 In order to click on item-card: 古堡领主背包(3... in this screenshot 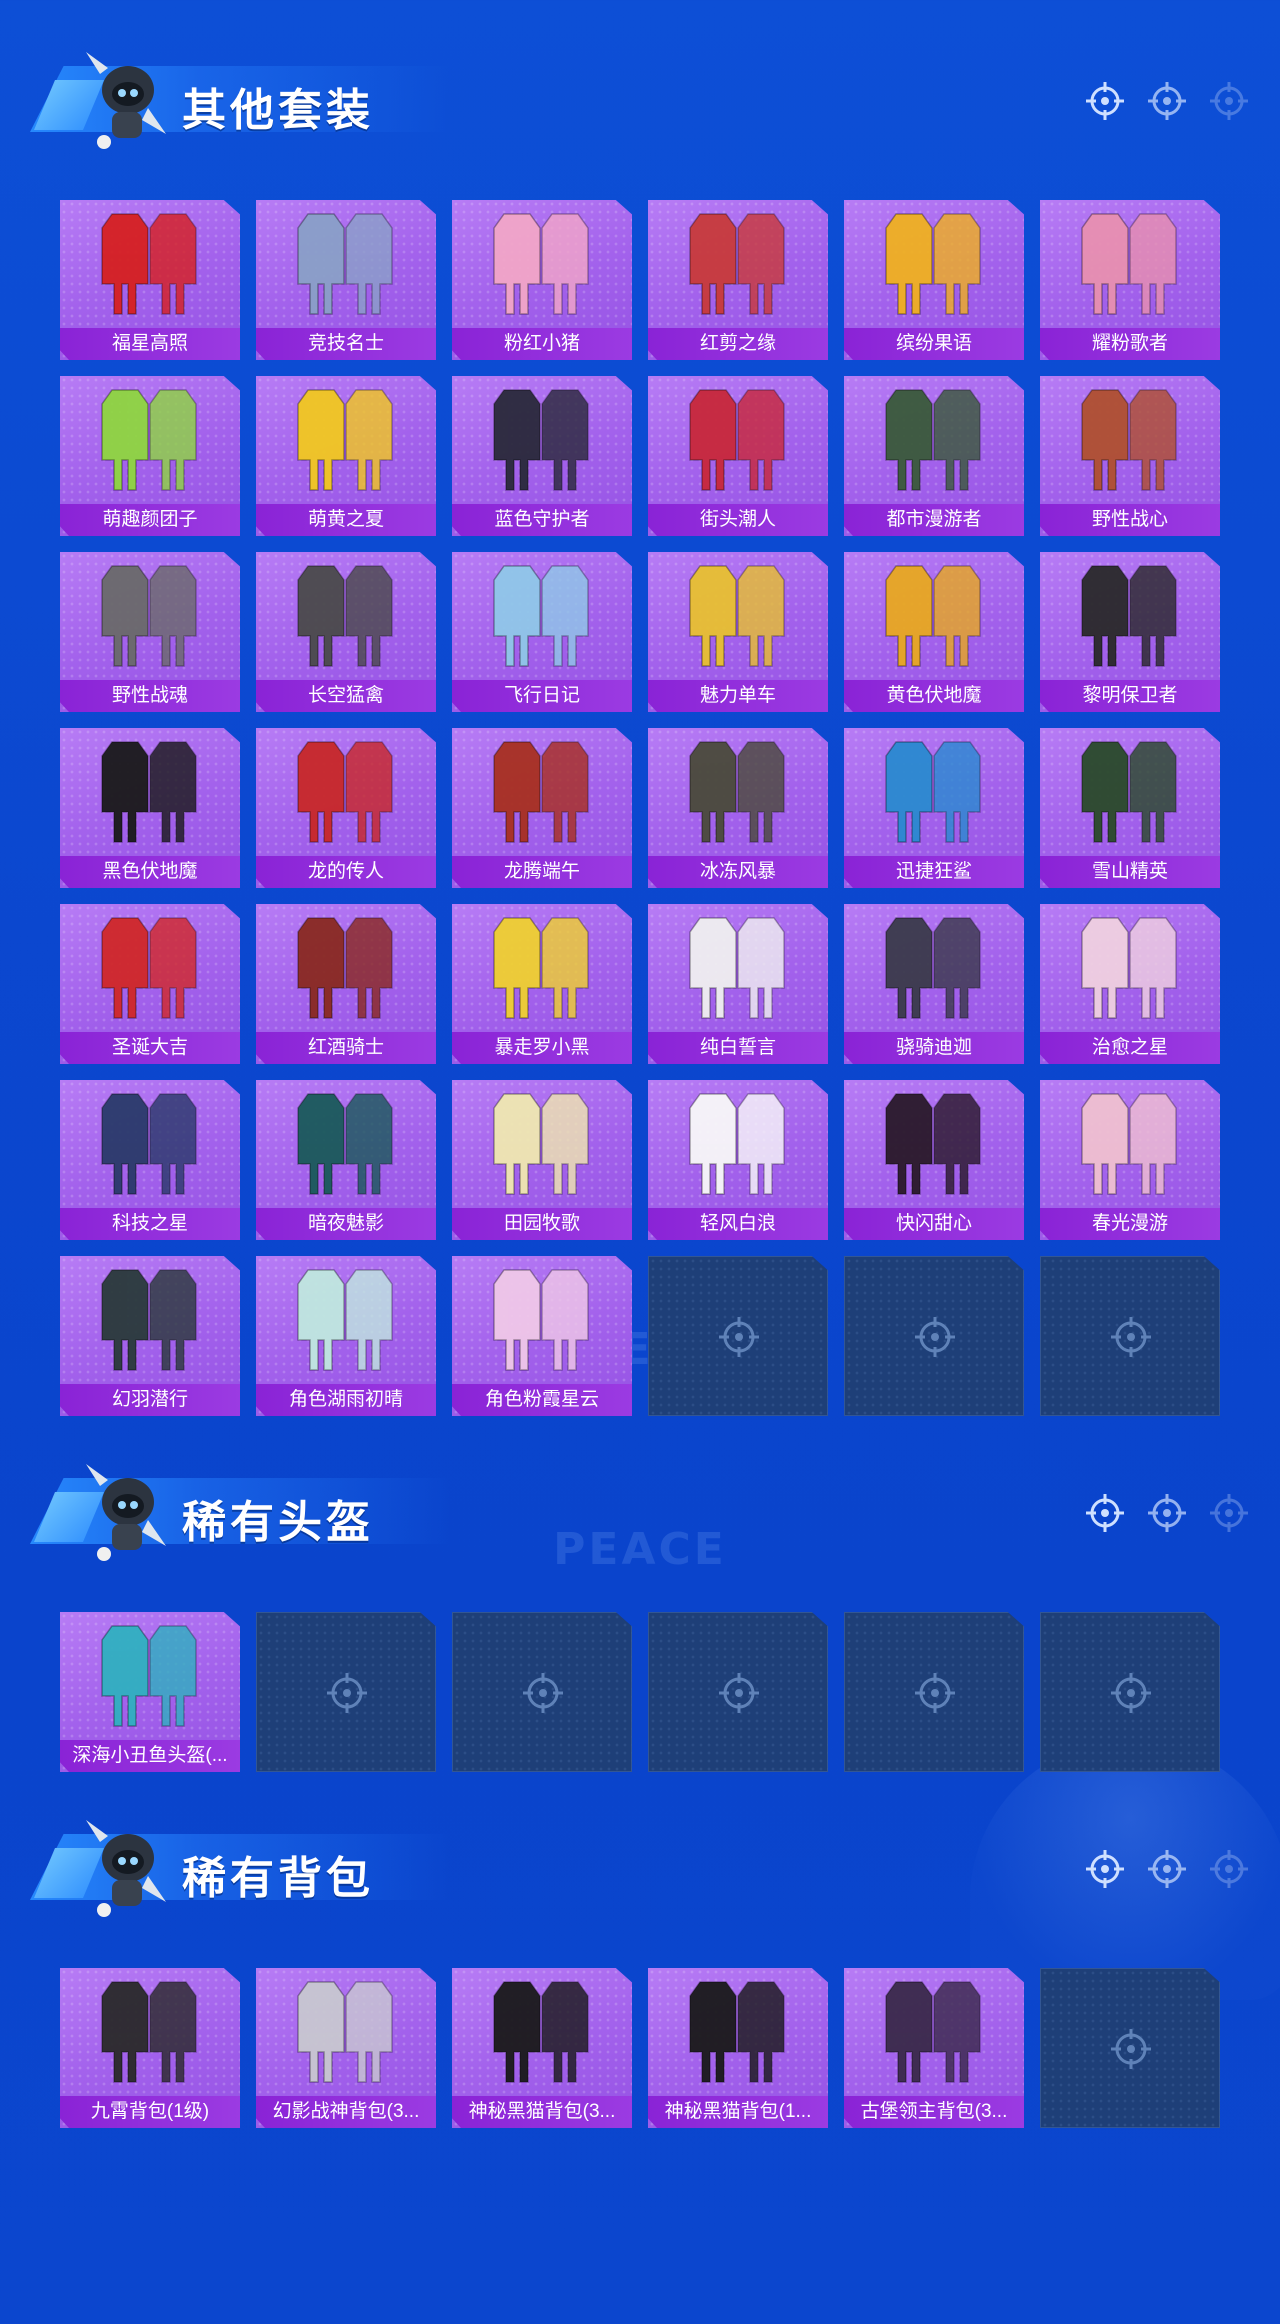, I will do `click(934, 2048)`.